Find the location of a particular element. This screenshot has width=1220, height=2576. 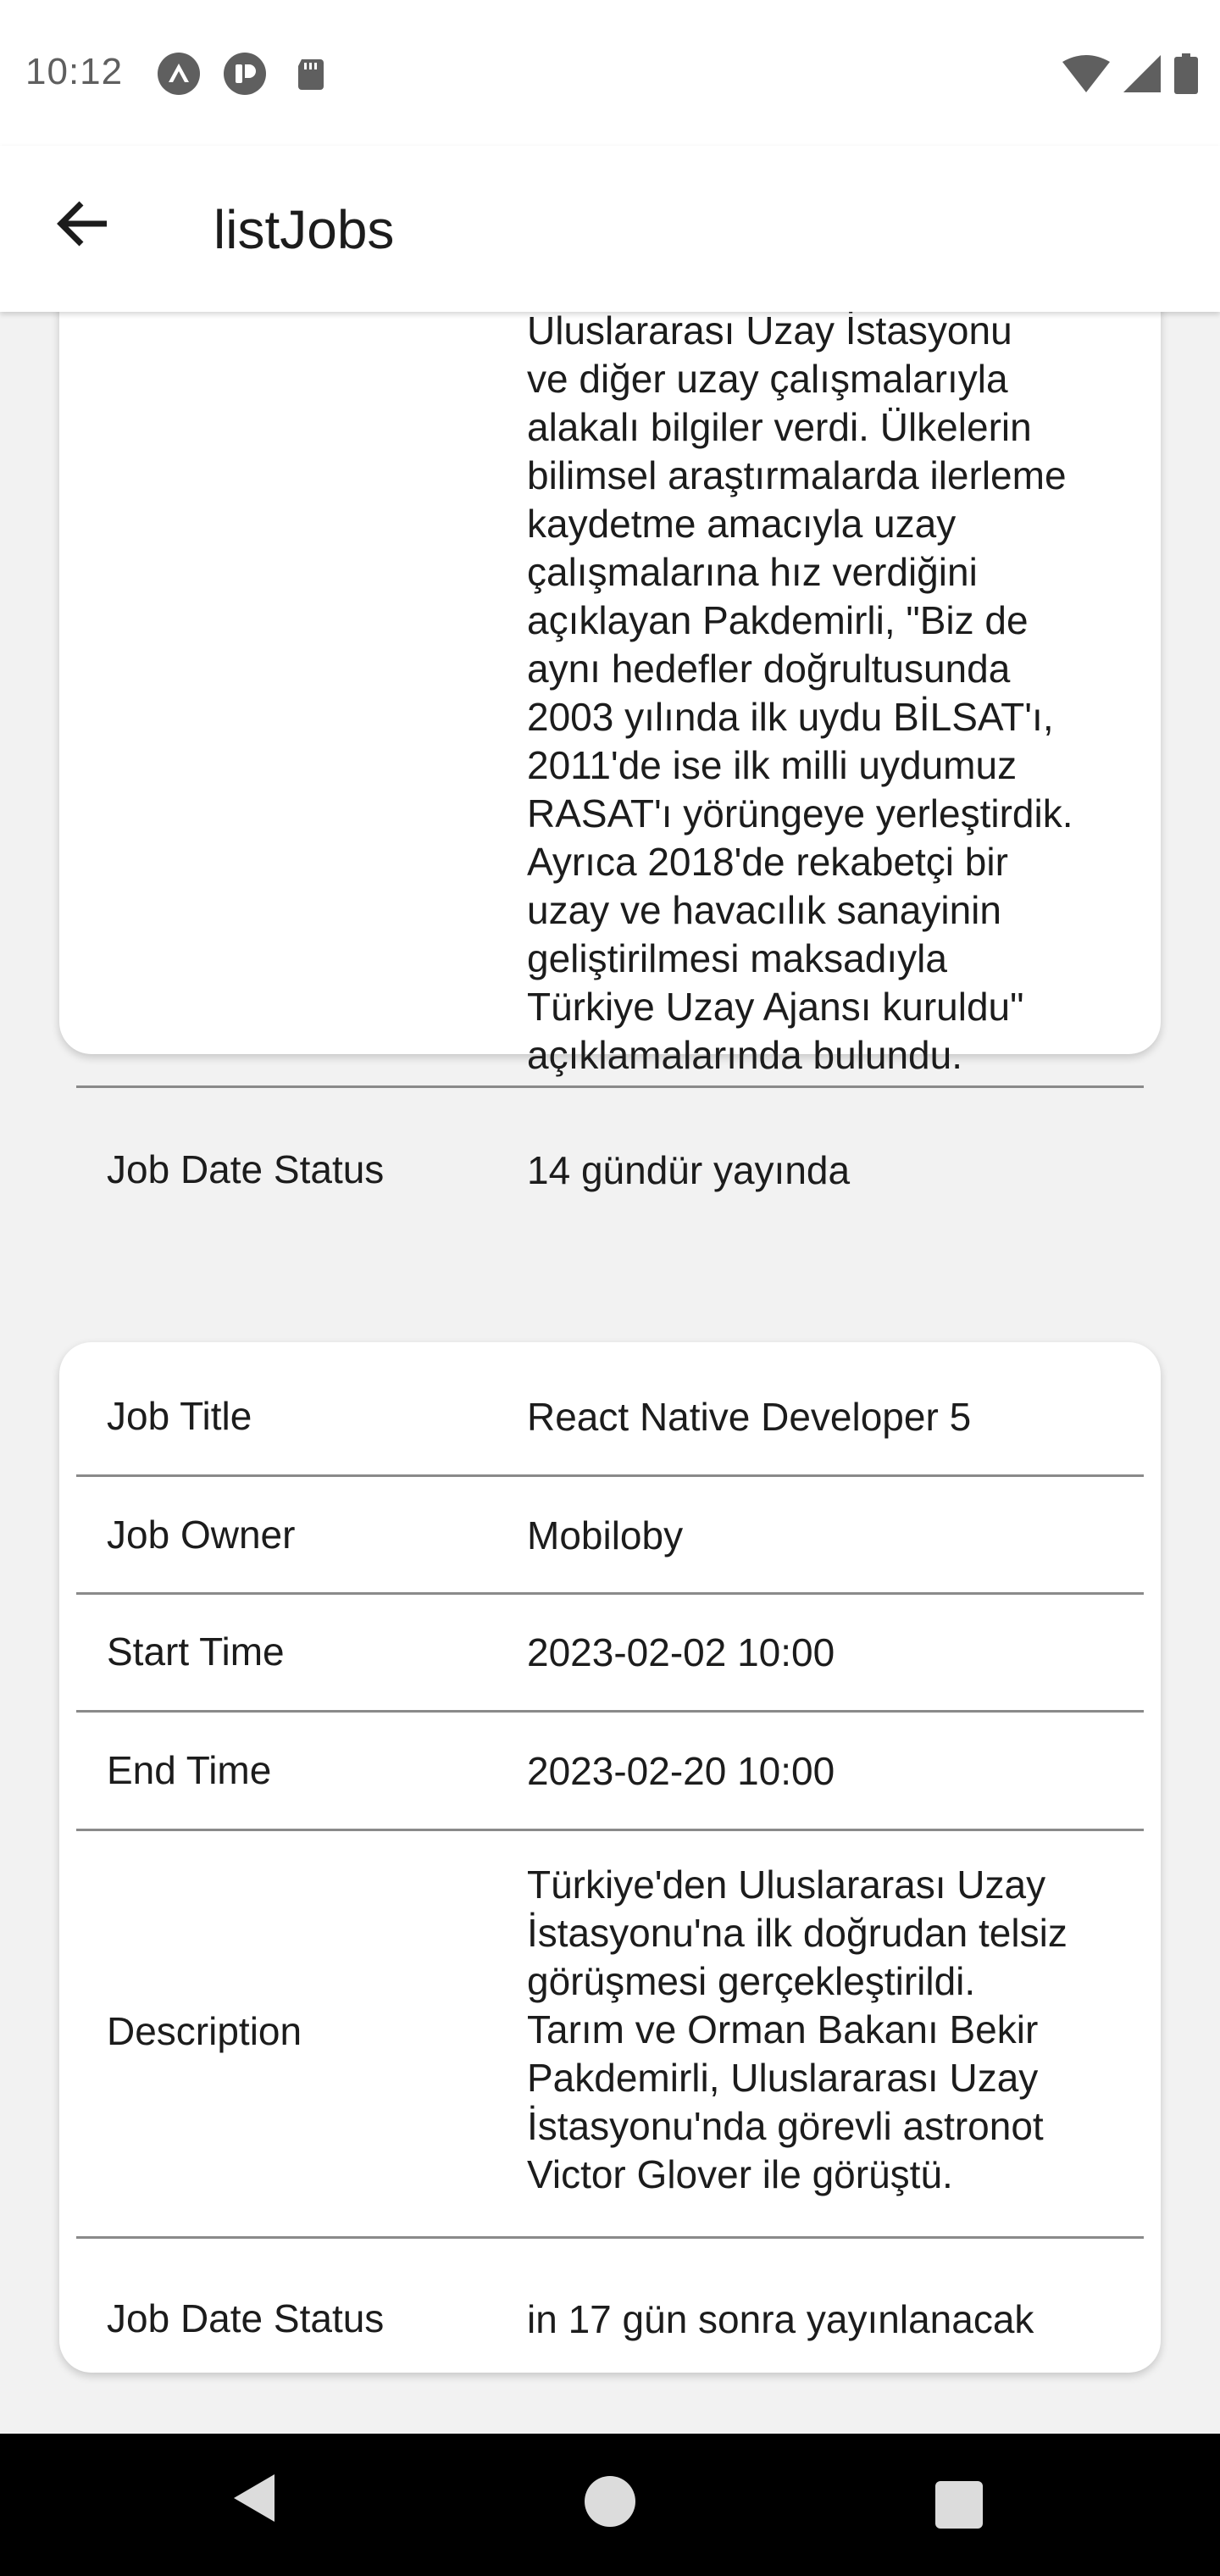

description-line: çalışmalarına hız verdiğini is located at coordinates (752, 572).